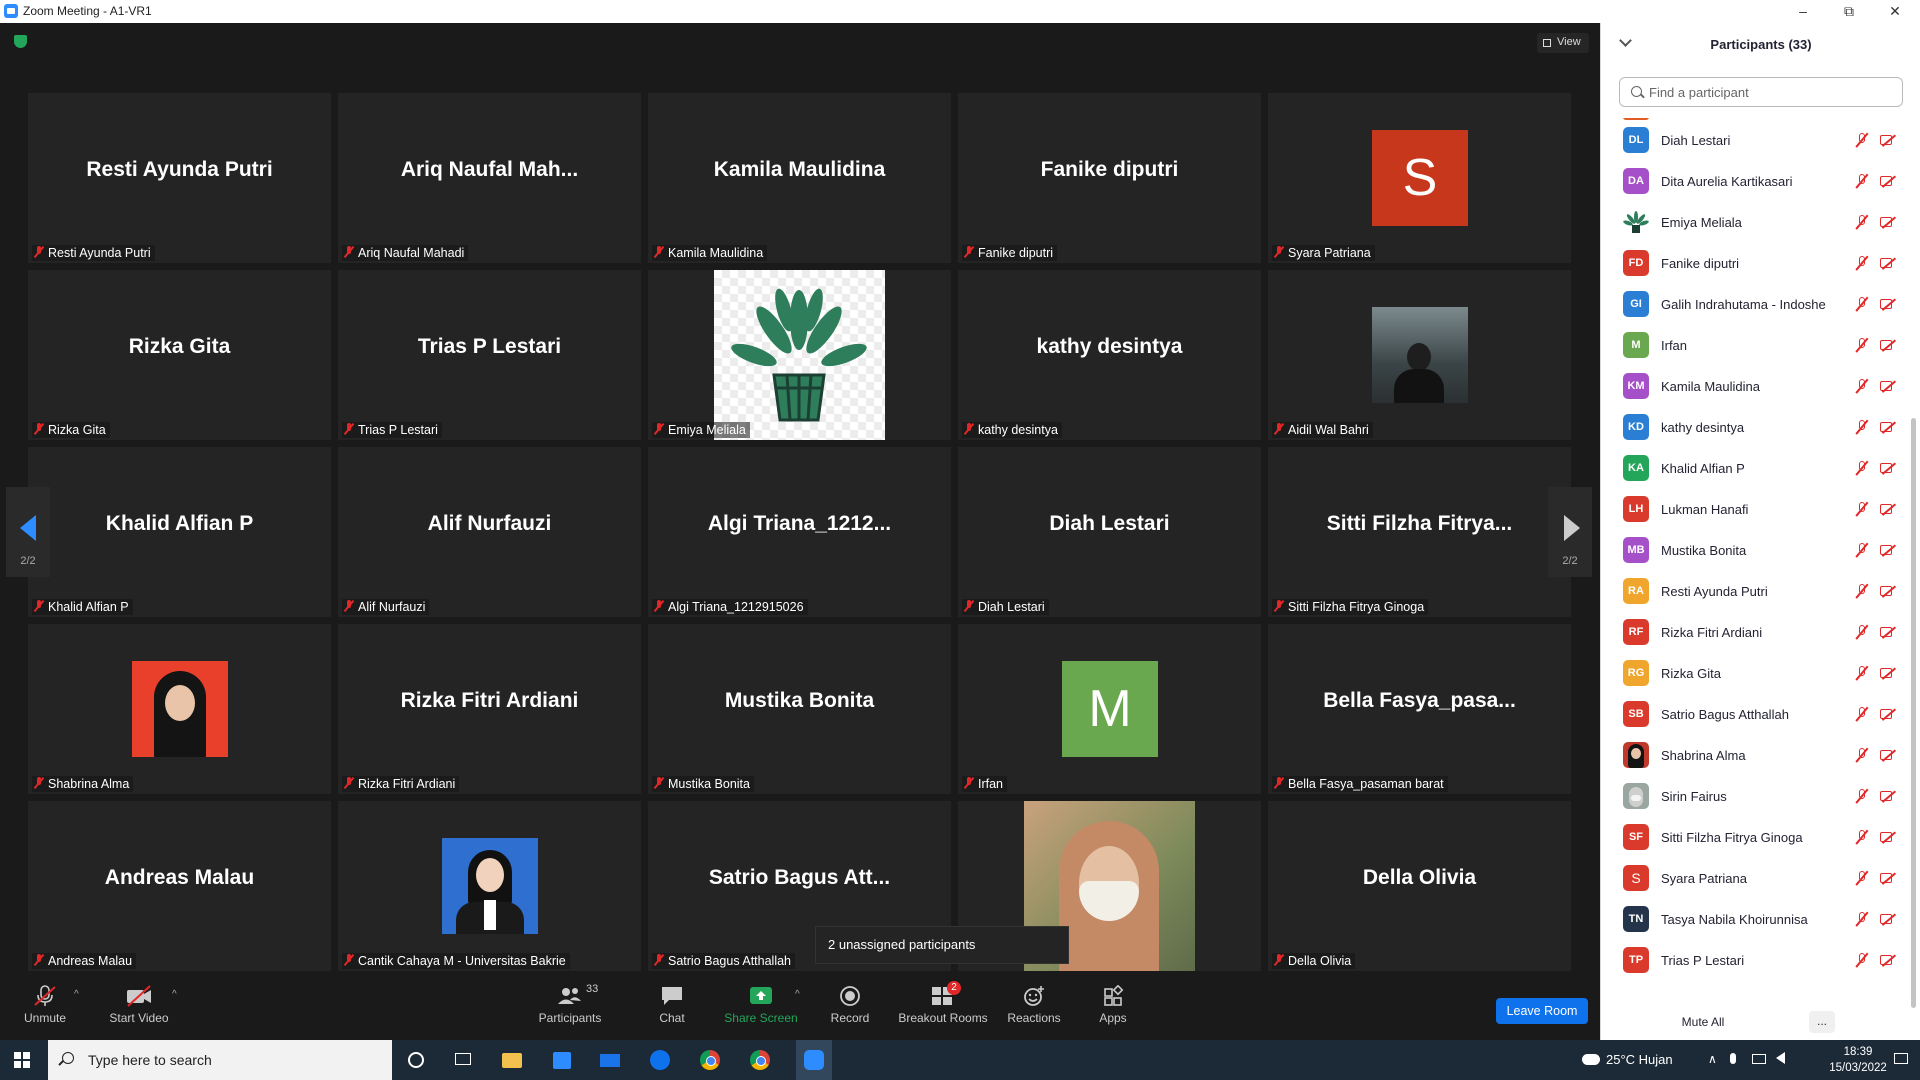  Describe the element at coordinates (1563, 43) in the screenshot. I see `view-button: View` at that location.